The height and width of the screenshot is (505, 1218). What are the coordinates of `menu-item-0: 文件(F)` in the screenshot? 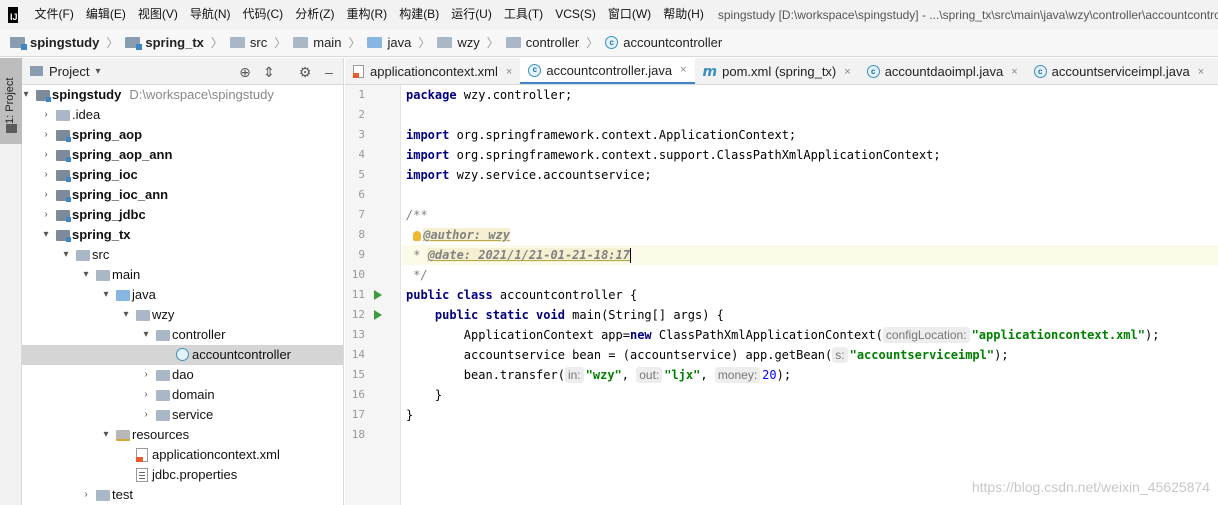 It's located at (54, 14).